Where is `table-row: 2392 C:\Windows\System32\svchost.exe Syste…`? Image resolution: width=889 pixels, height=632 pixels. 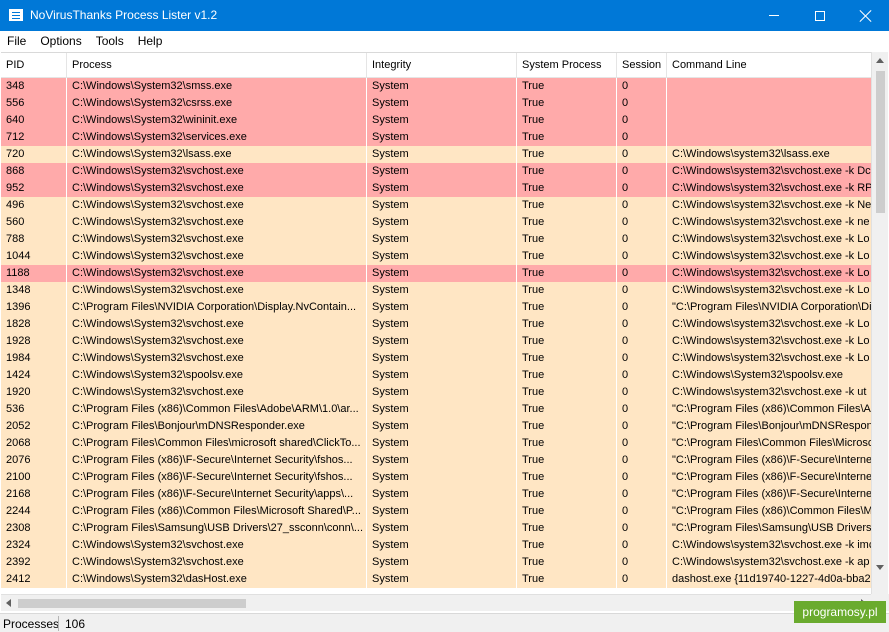
table-row: 2392 C:\Windows\System32\svchost.exe Syste… is located at coordinates (436, 562).